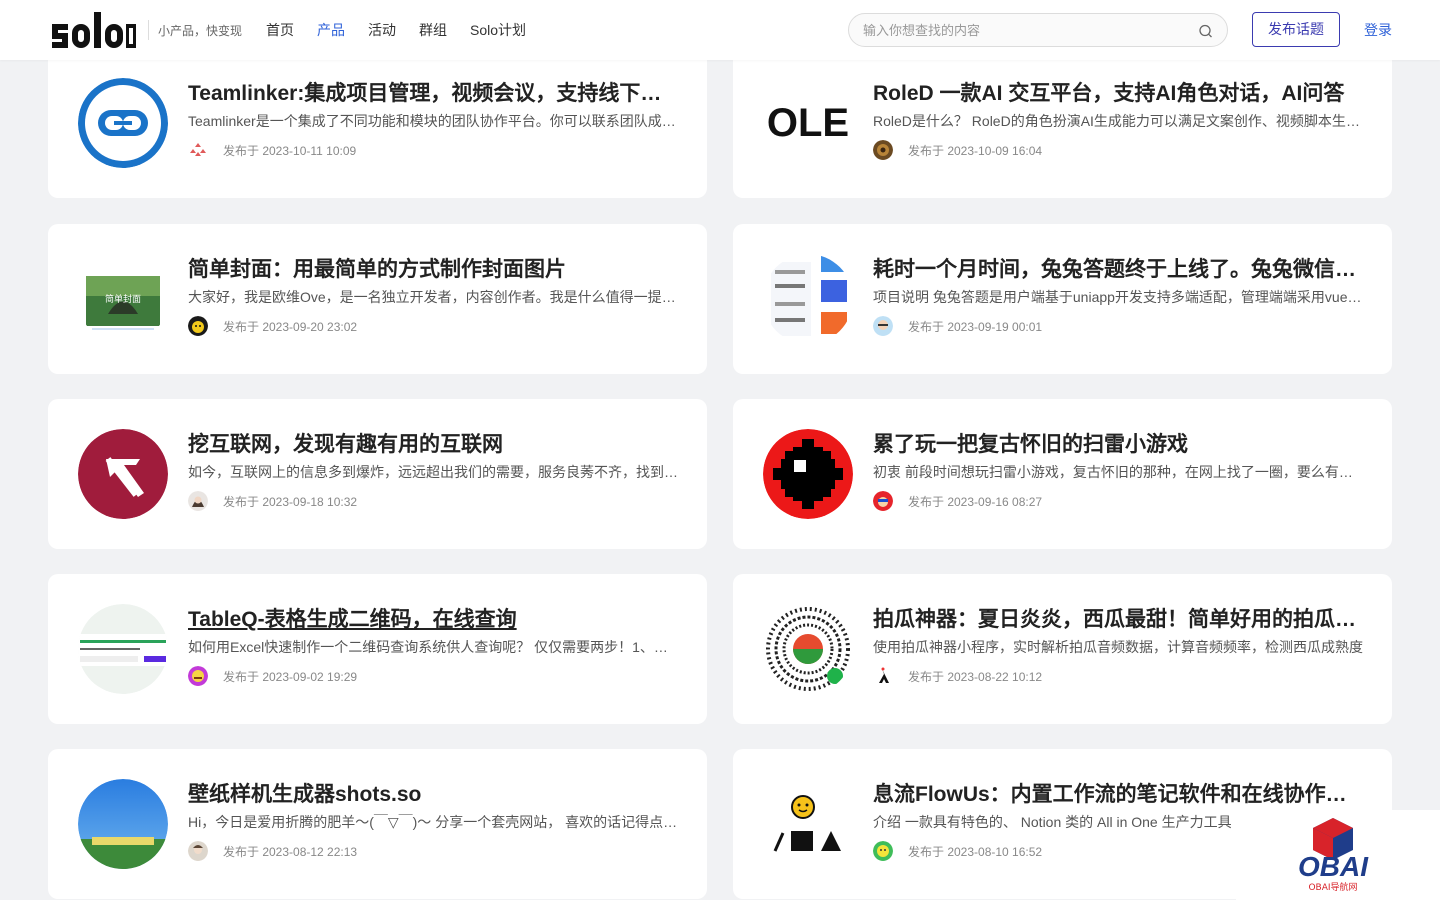 This screenshot has height=900, width=1440. Describe the element at coordinates (290, 852) in the screenshot. I see `post-date: 发布于 2023-08-12 22:13` at that location.